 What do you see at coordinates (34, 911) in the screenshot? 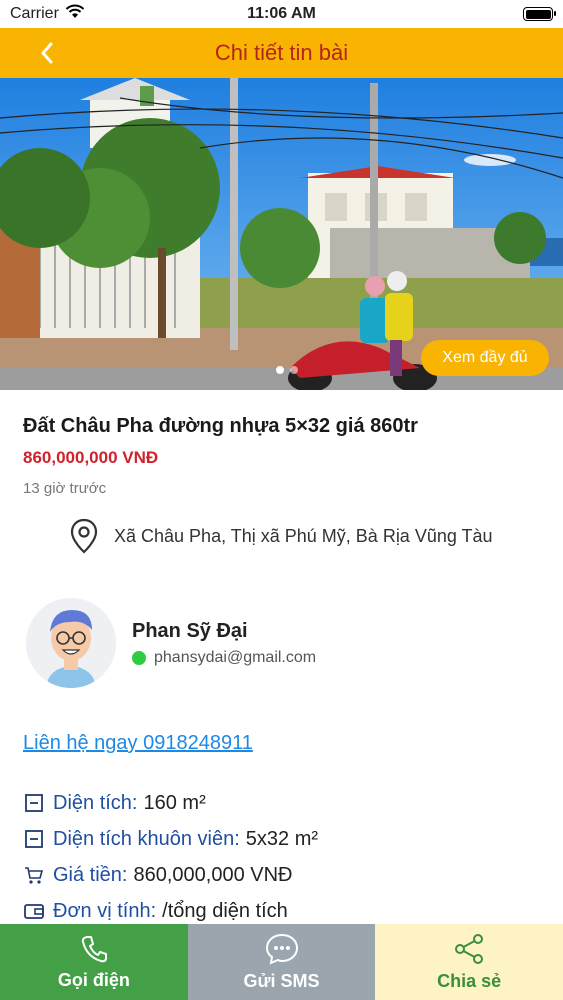
I see `wallet-icon` at bounding box center [34, 911].